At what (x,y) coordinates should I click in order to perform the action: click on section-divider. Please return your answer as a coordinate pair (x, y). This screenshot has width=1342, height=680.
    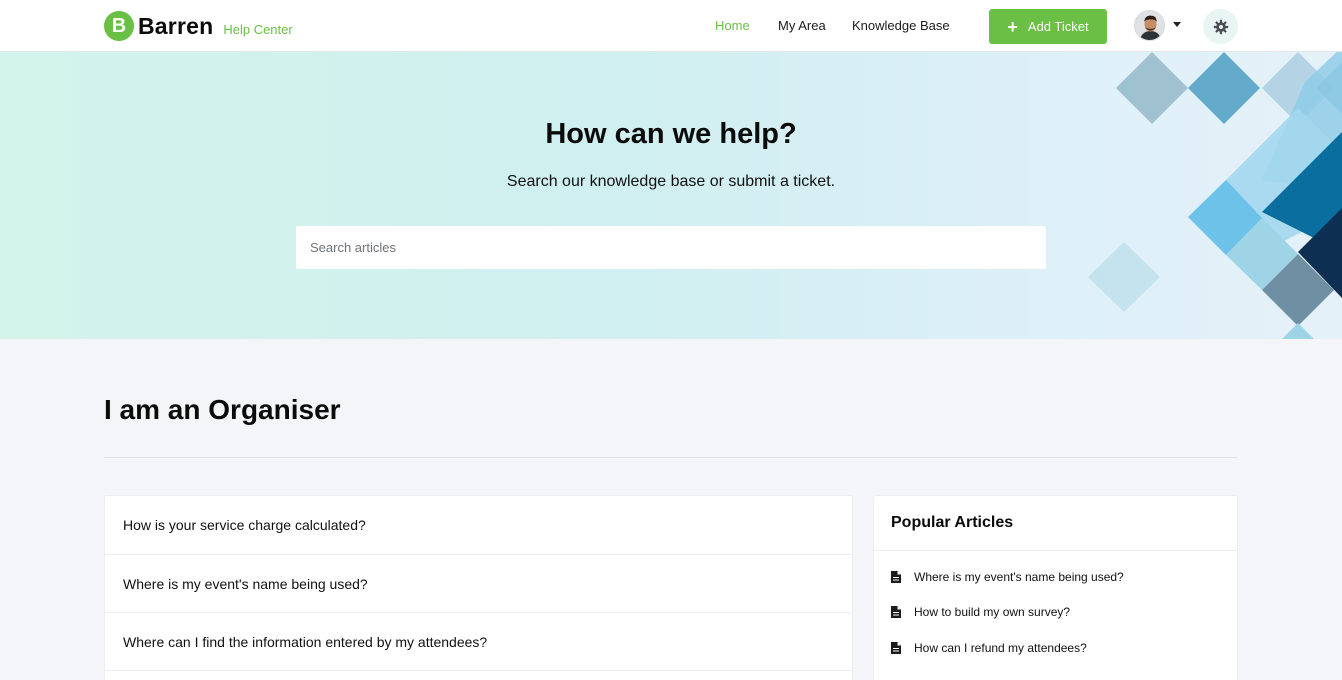
    Looking at the image, I should click on (671, 457).